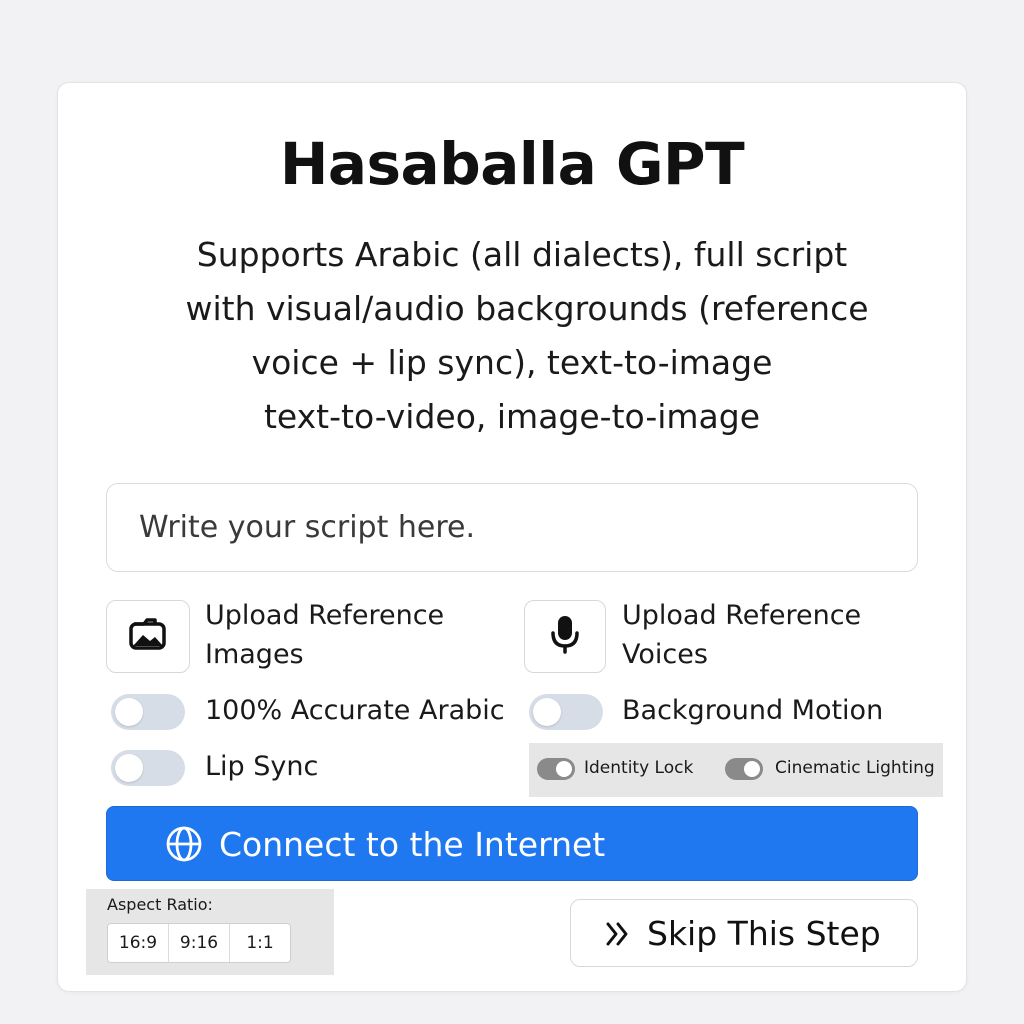 The width and height of the screenshot is (1024, 1024). I want to click on advanced-toggles-panel: Identity Lock Cinematic Lighting, so click(736, 770).